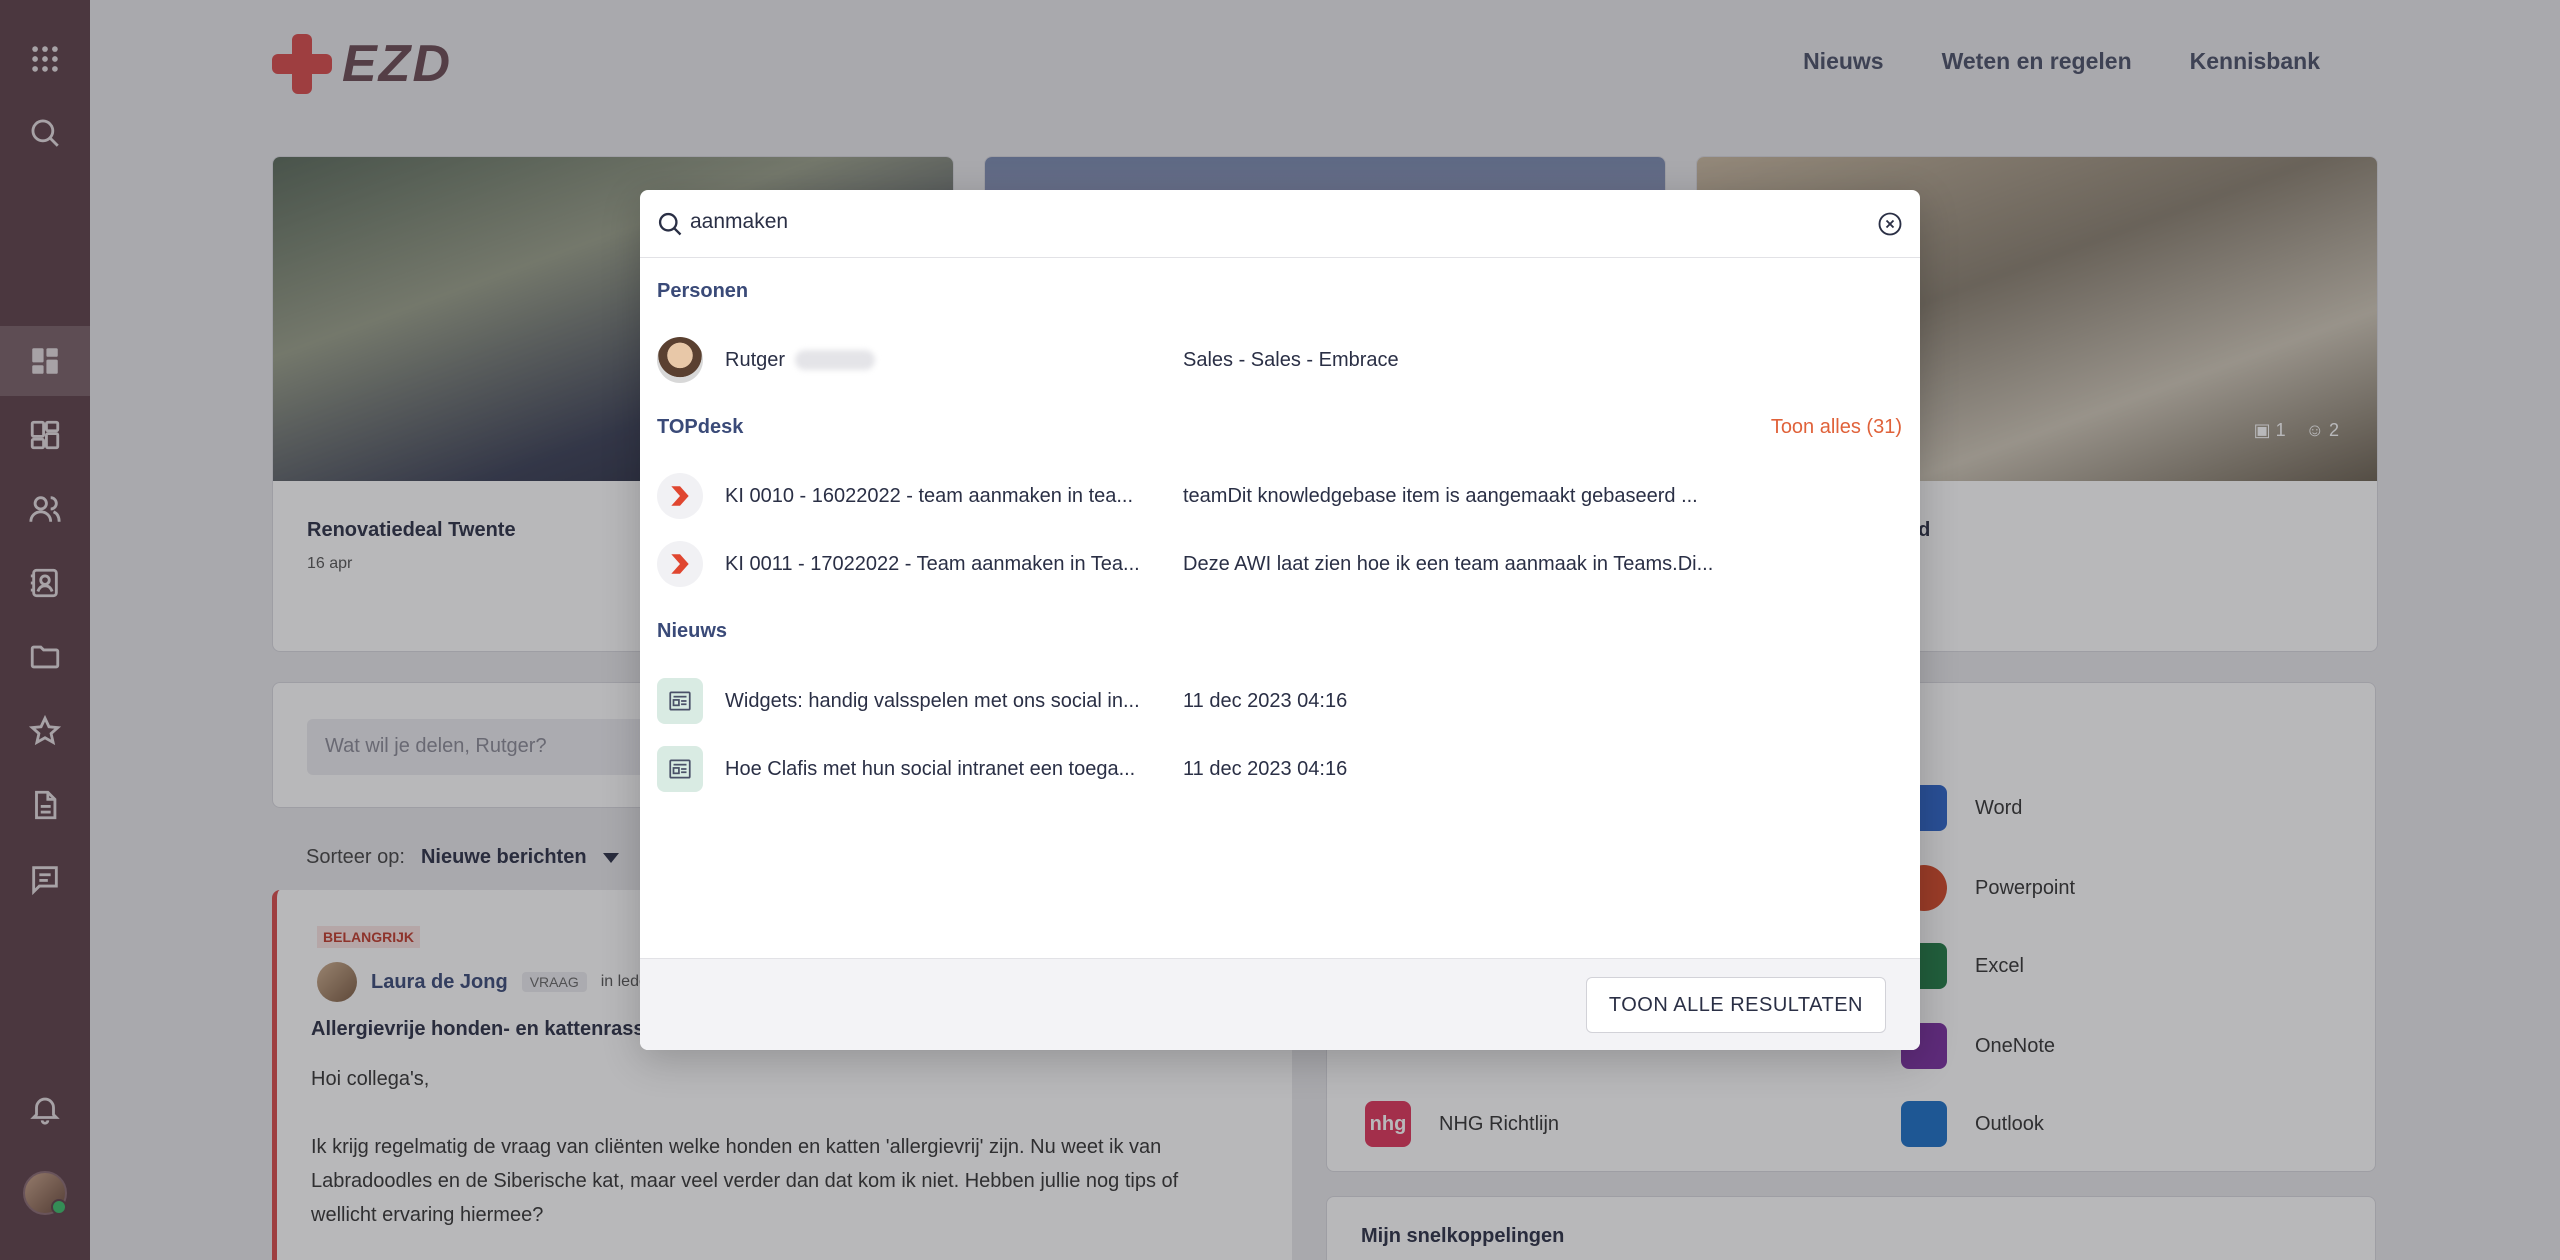  I want to click on show-all-results-button: TOON ALLE RESULTATEN, so click(1735, 1005).